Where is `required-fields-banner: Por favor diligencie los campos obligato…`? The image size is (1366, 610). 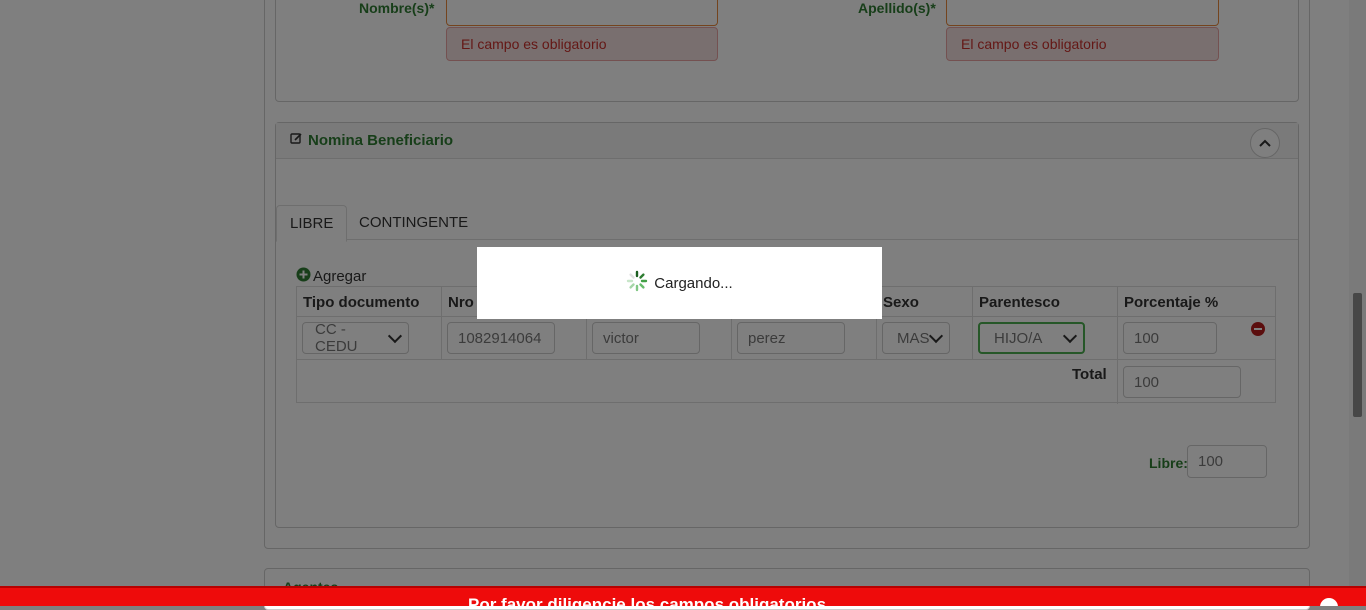
required-fields-banner: Por favor diligencie los campos obligato… is located at coordinates (683, 596).